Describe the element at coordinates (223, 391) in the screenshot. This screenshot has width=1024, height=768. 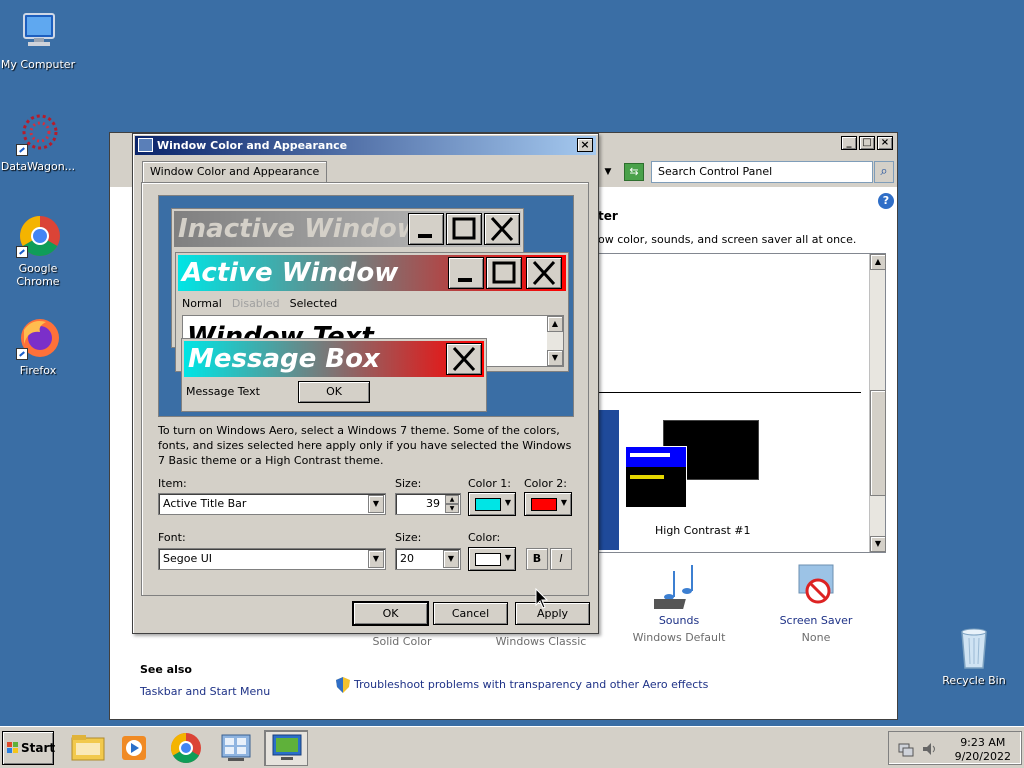
I see `preview-message-text: Message Text` at that location.